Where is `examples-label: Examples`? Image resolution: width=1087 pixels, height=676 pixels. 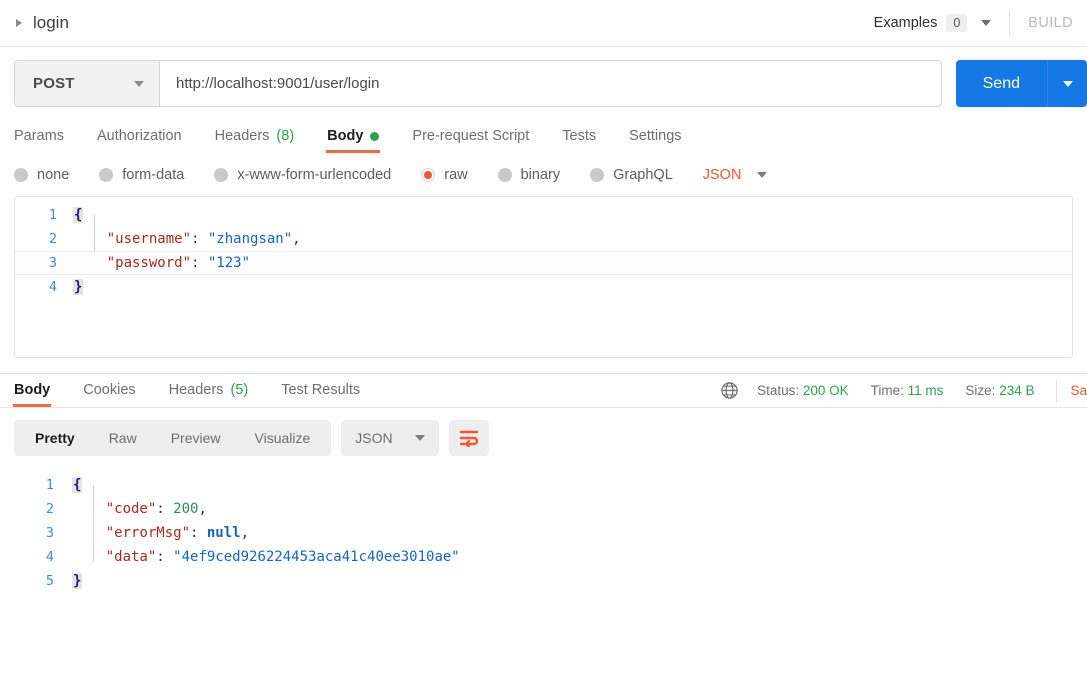
examples-label: Examples is located at coordinates (905, 23).